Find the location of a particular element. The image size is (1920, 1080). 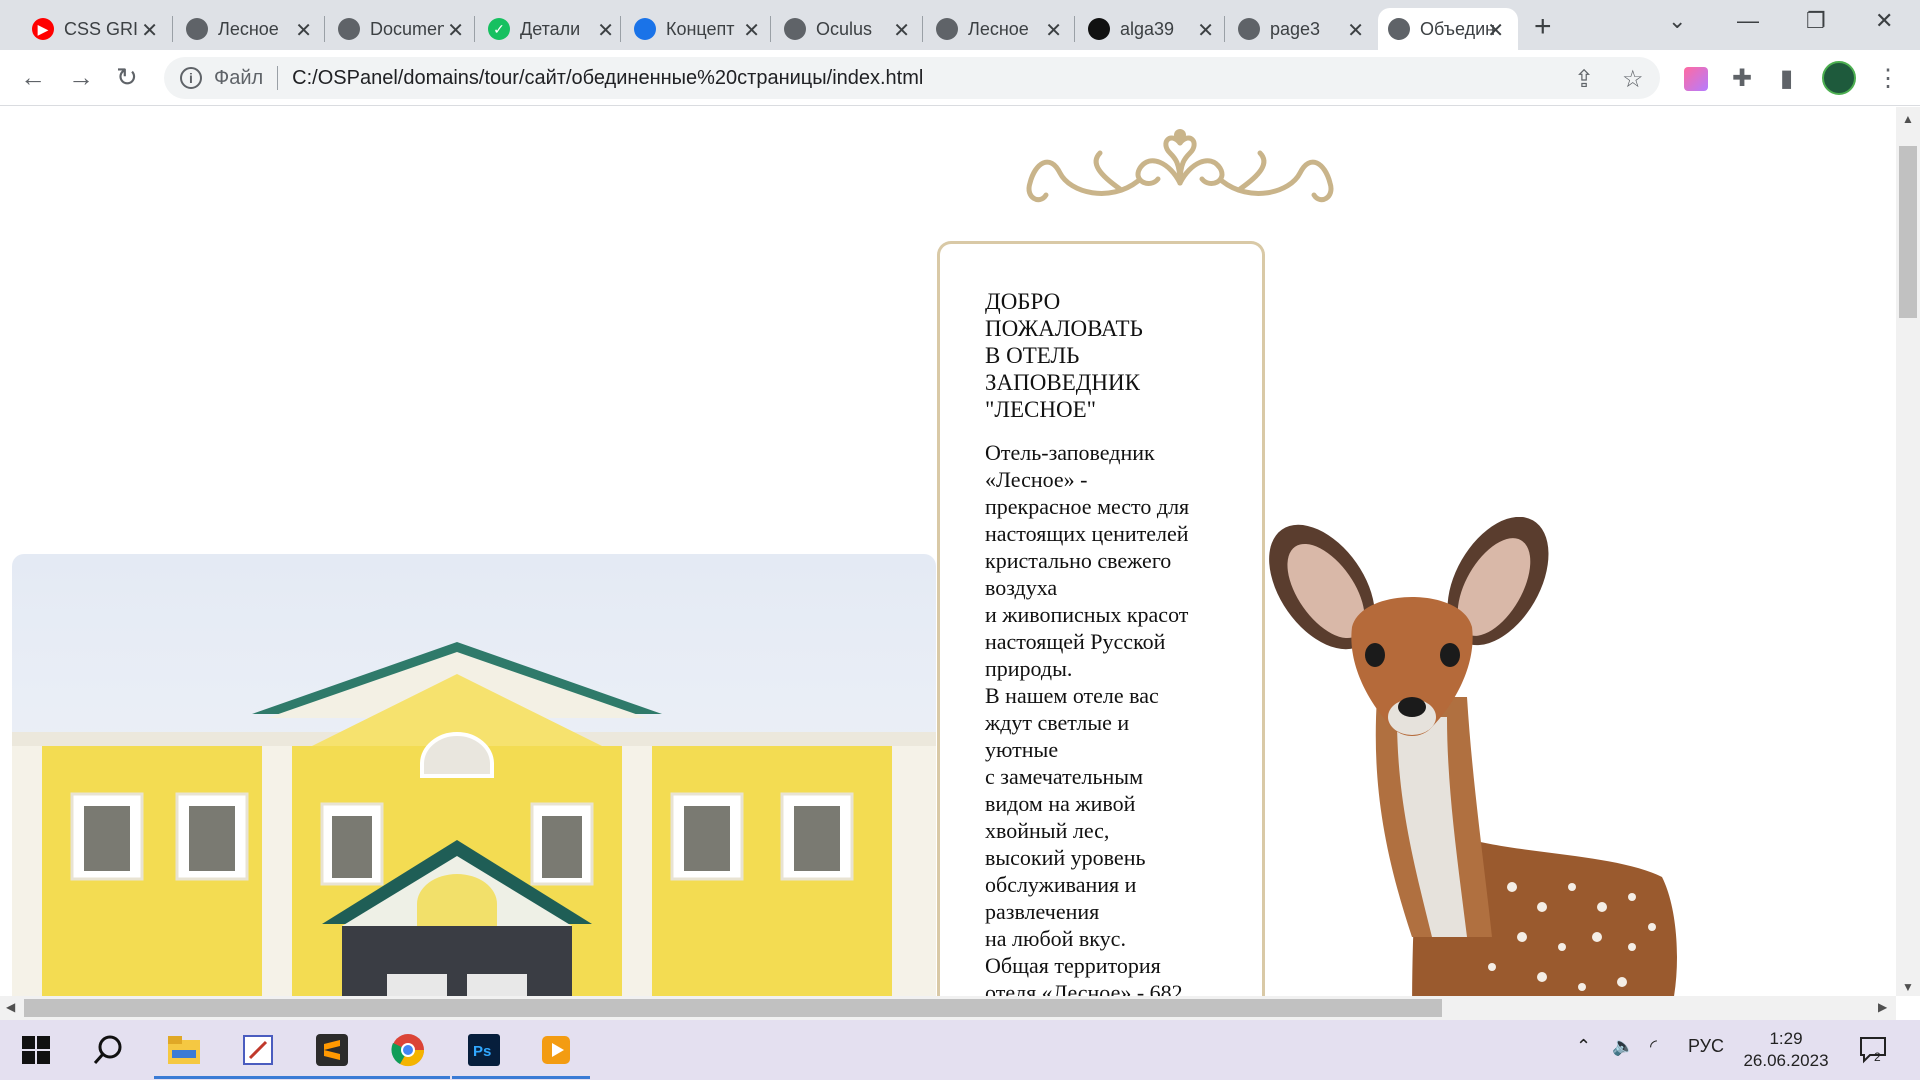

tab-6: Лесное ✕ is located at coordinates (1001, 29).